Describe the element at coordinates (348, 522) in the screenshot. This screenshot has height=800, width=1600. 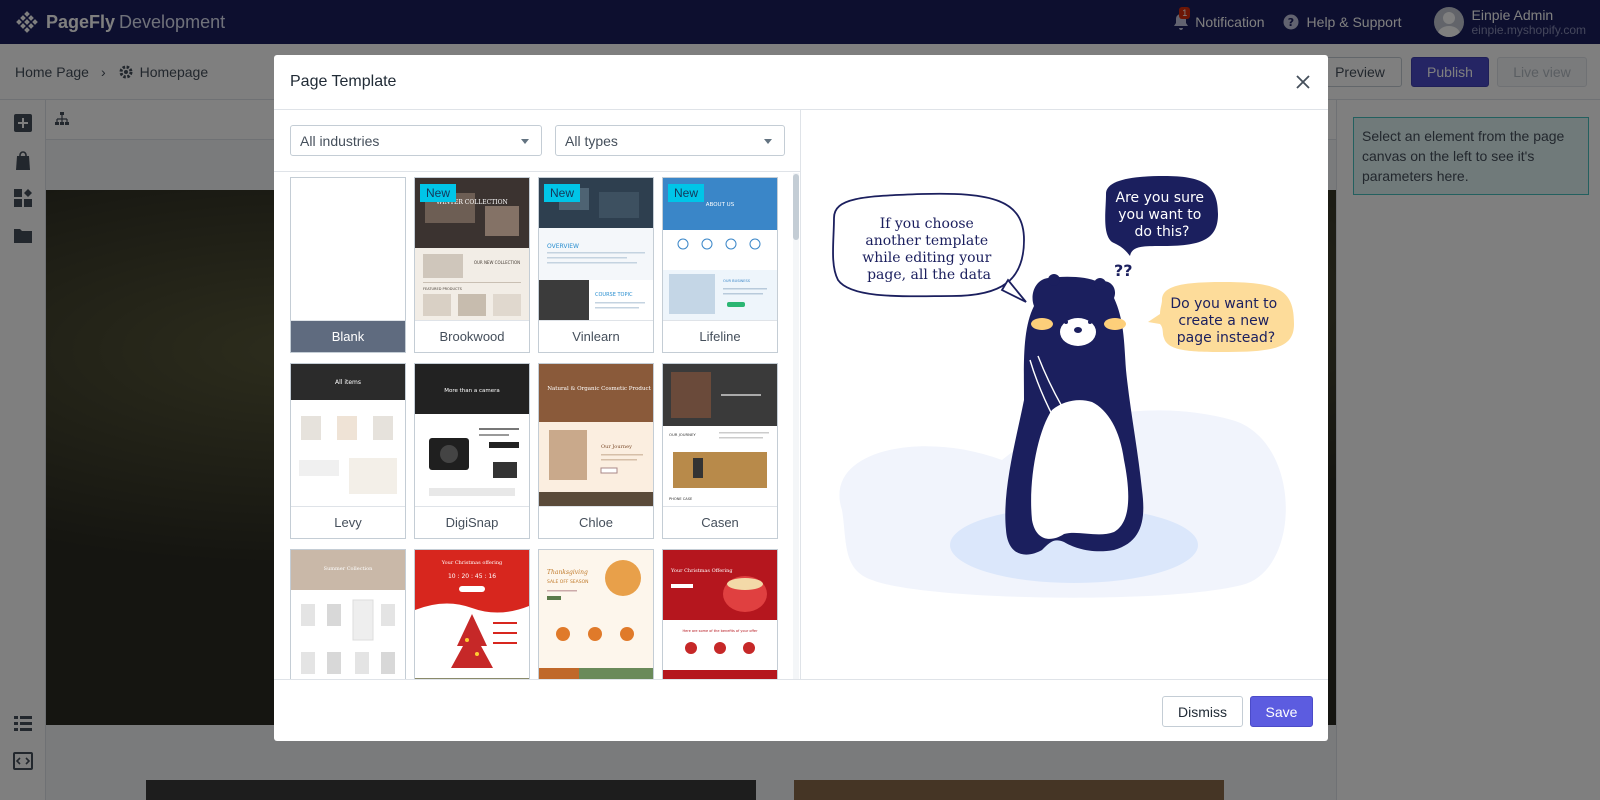
I see `template-name: Levy` at that location.